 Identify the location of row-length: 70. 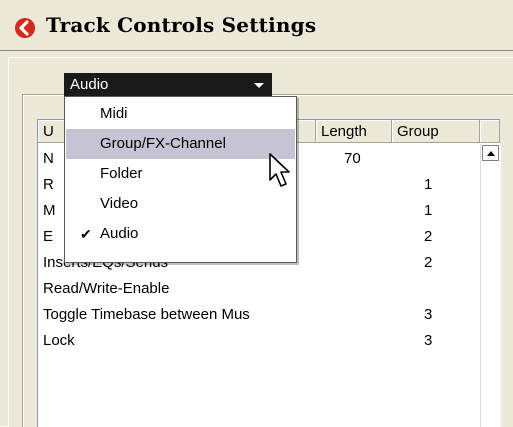
(352, 158).